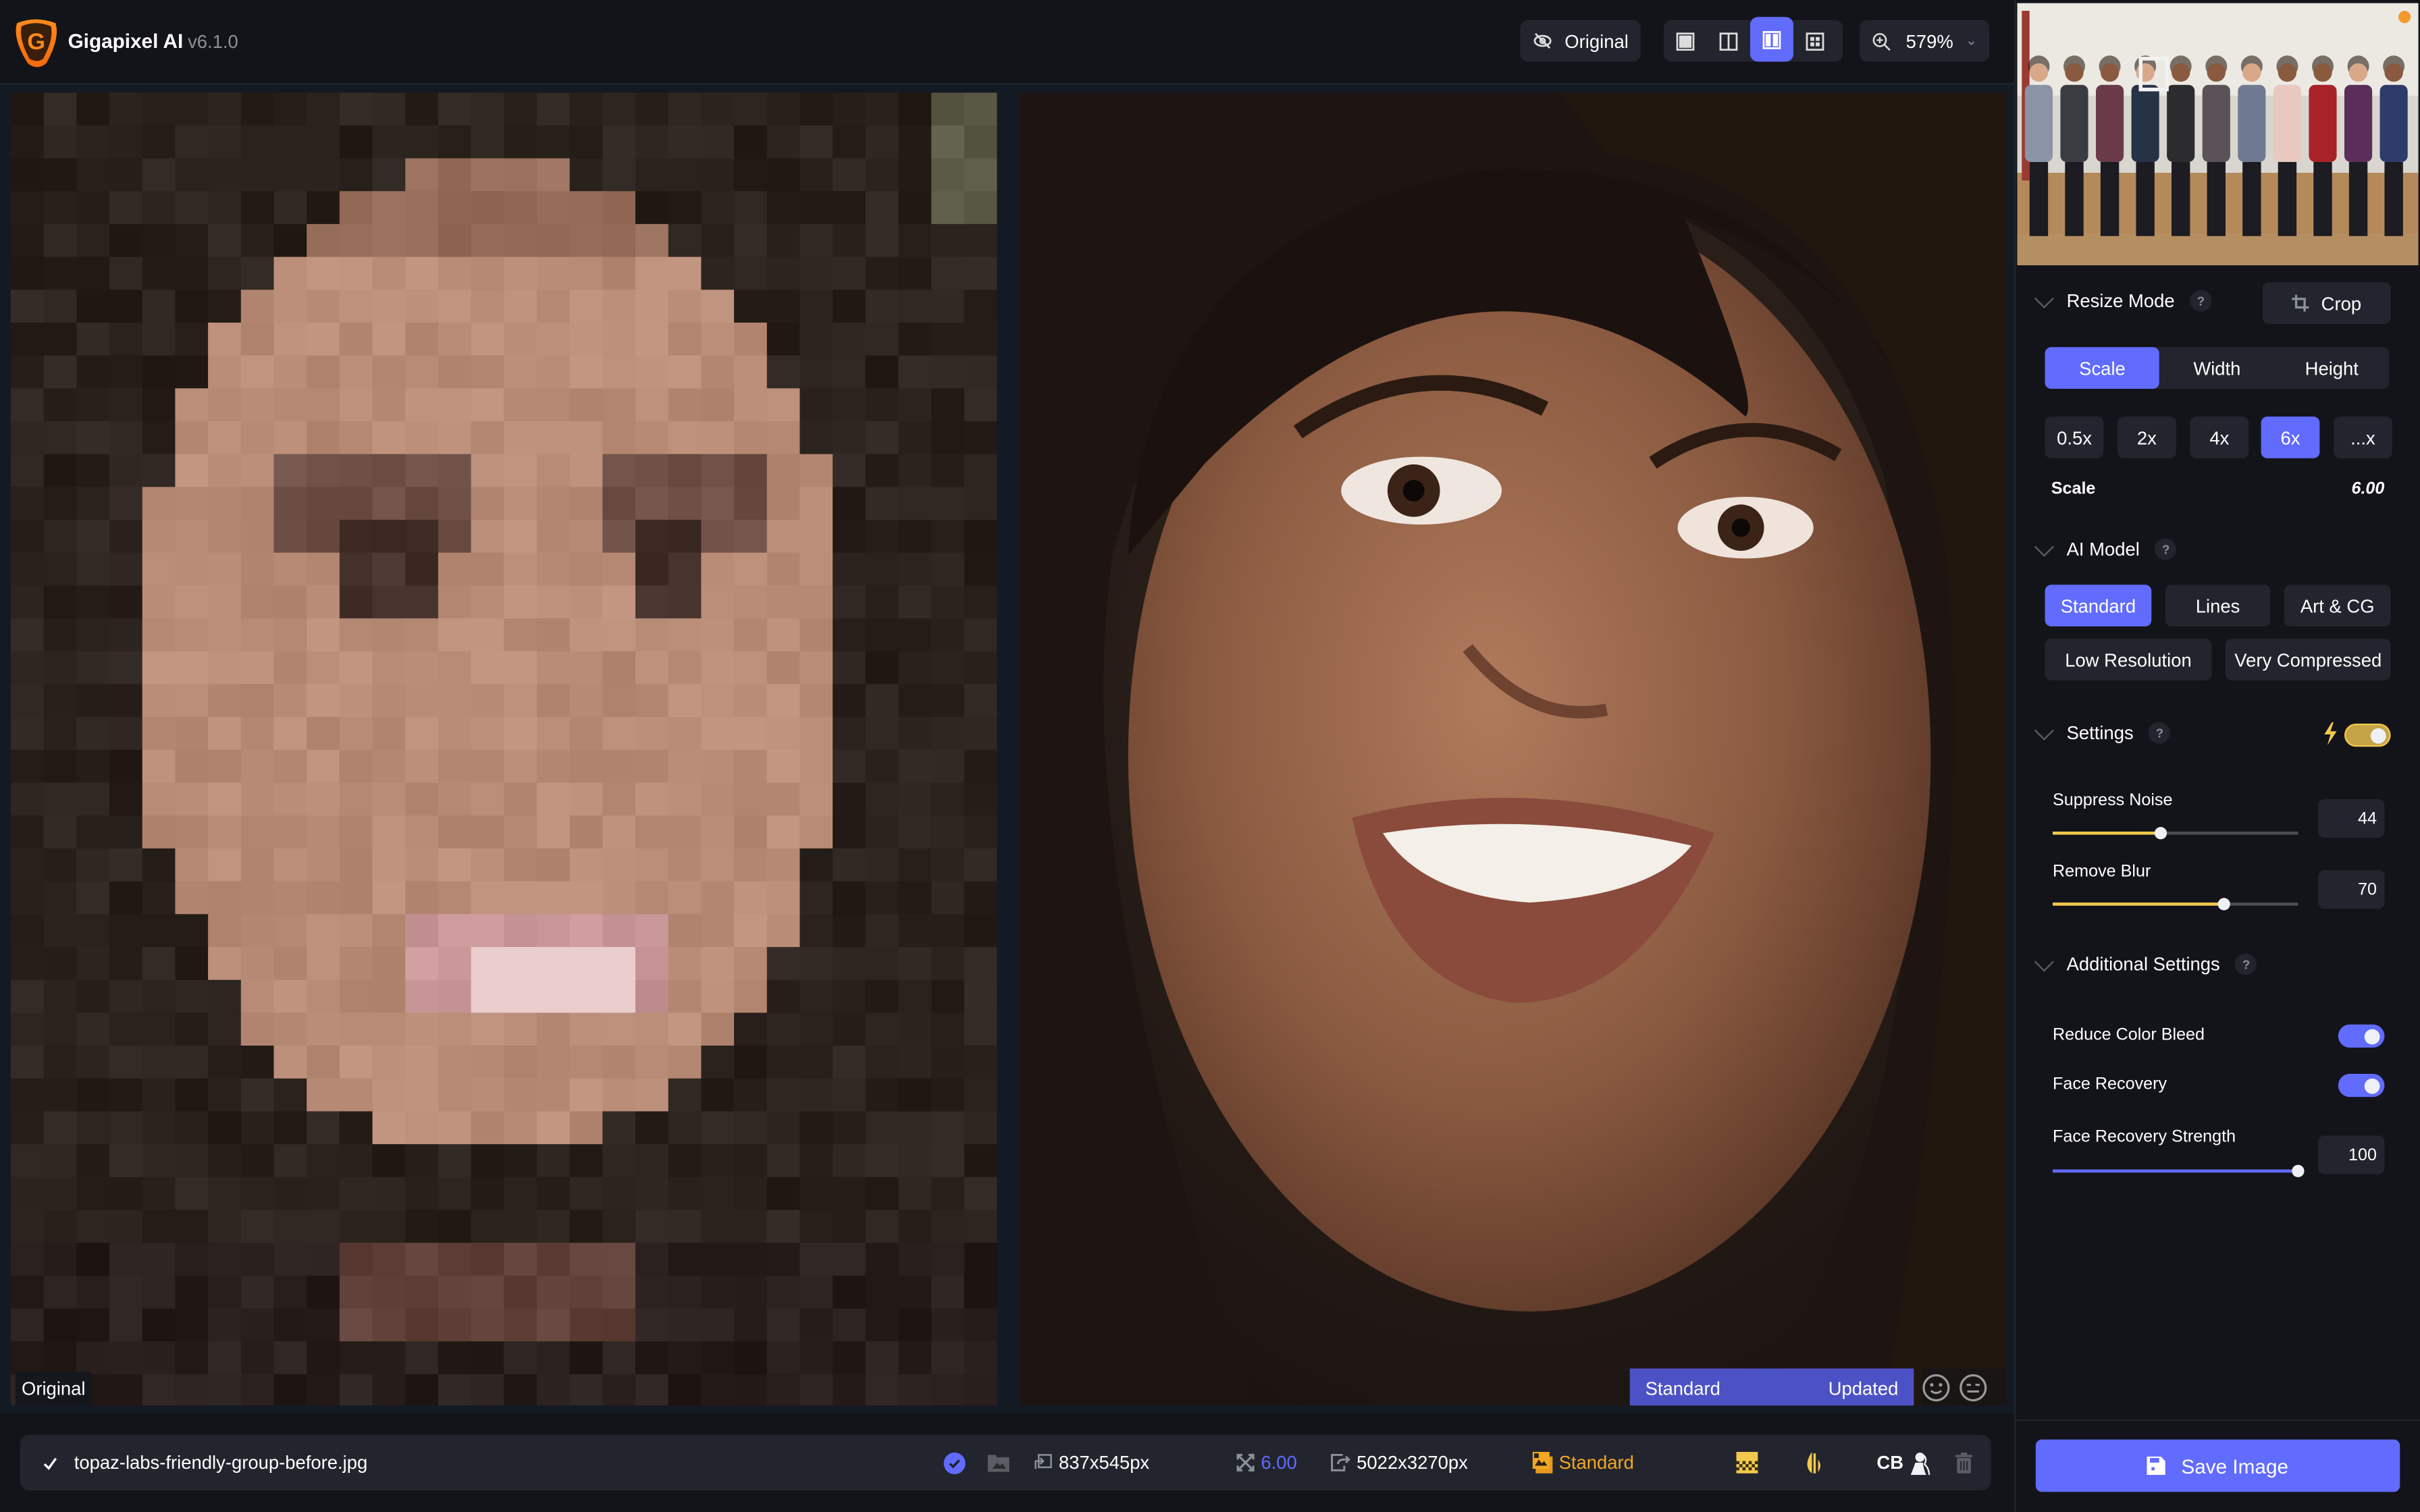 The height and width of the screenshot is (1512, 2420). What do you see at coordinates (2102, 368) in the screenshot?
I see `mode-scale-tab: Scale` at bounding box center [2102, 368].